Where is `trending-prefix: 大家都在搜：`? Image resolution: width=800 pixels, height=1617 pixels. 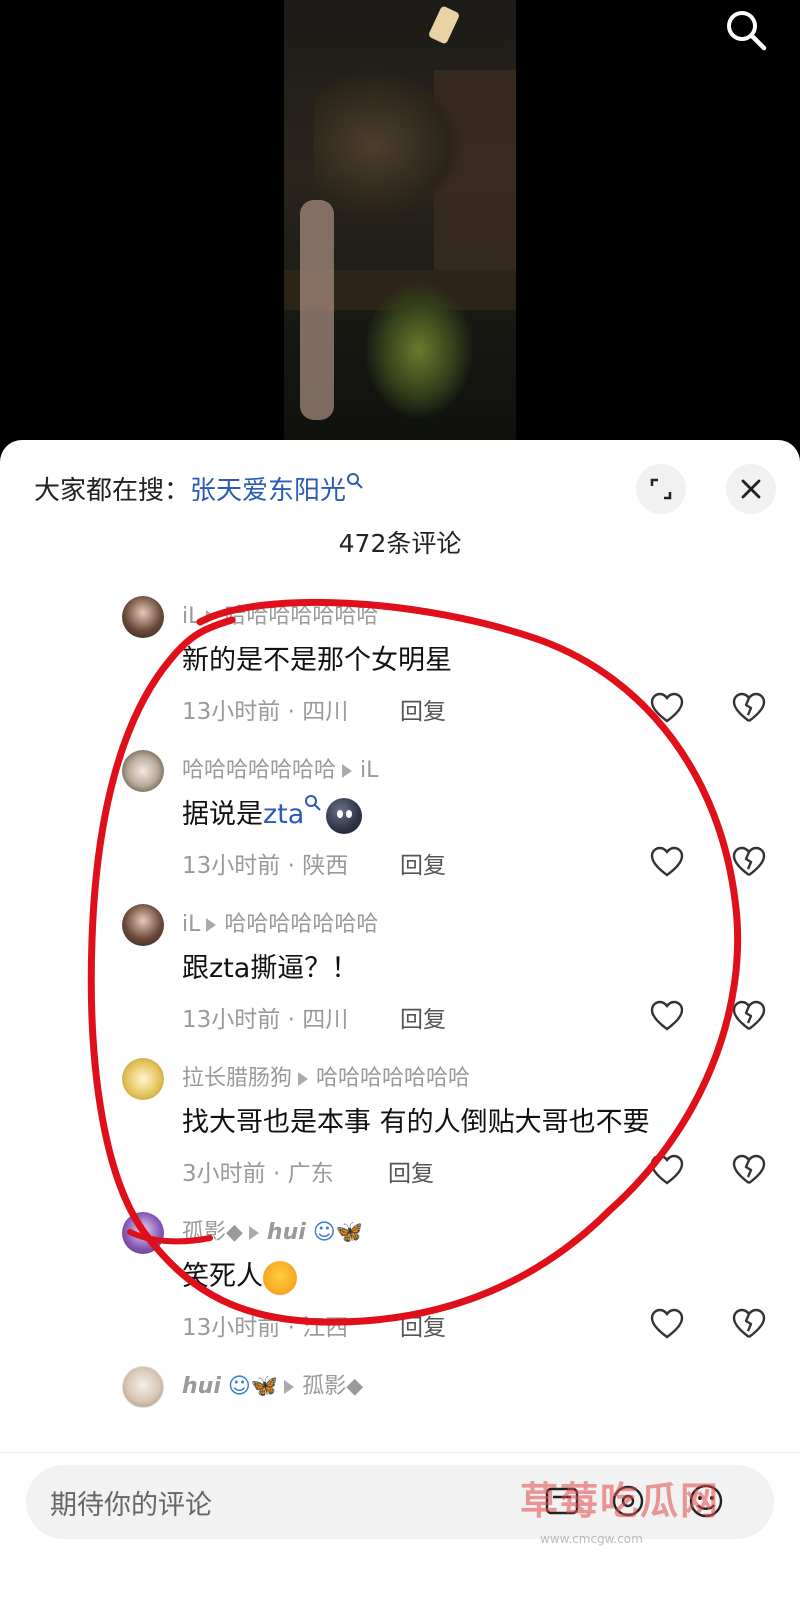
trending-prefix: 大家都在搜： is located at coordinates (112, 491).